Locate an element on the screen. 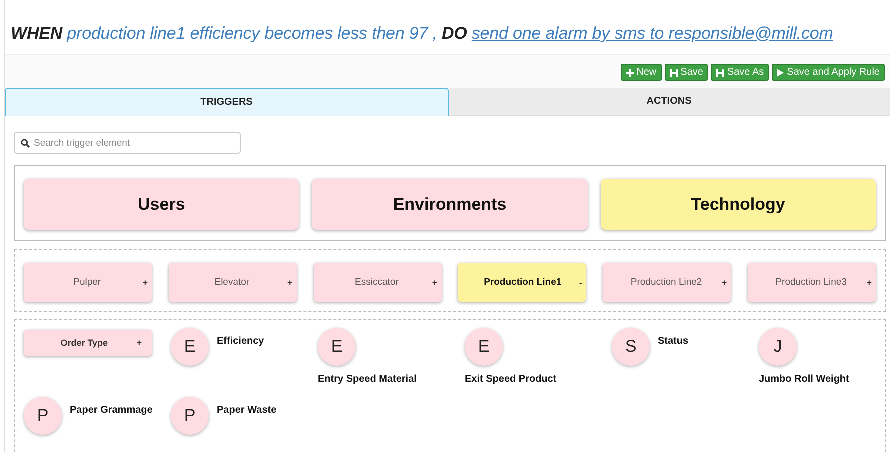  element-avatar: S is located at coordinates (631, 347).